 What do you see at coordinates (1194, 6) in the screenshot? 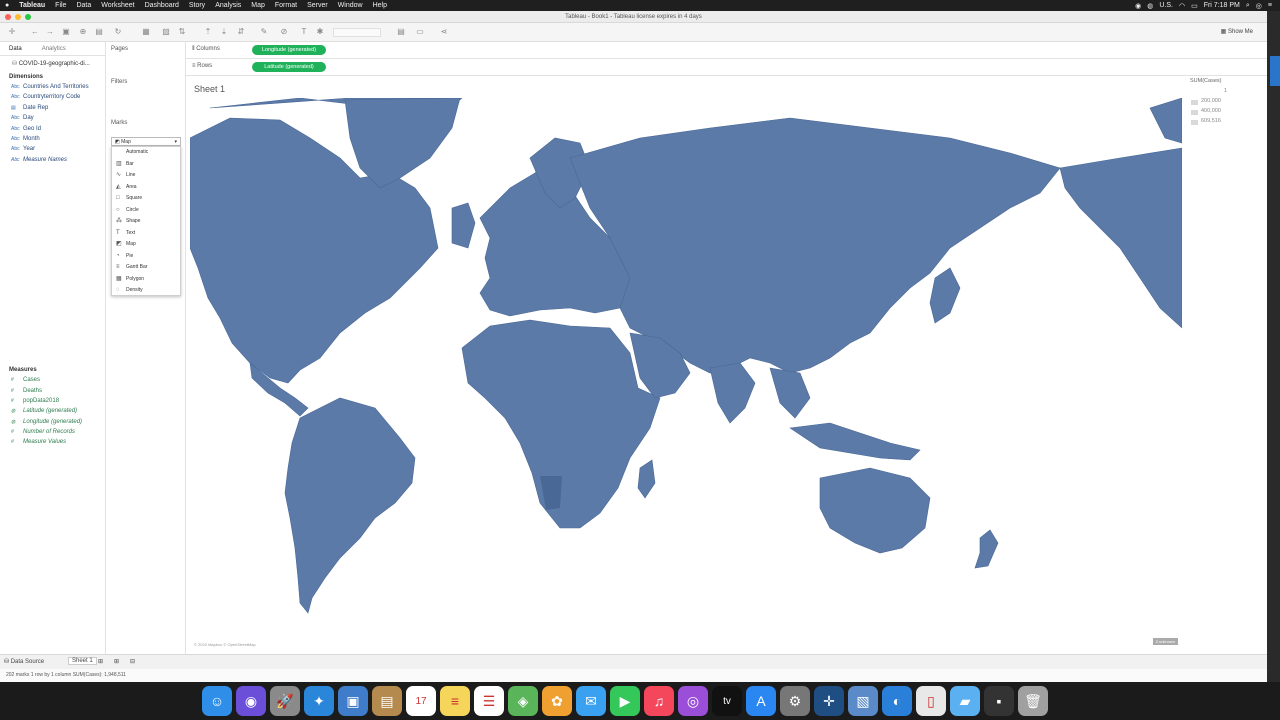
I see `battery-icon: ▭` at bounding box center [1194, 6].